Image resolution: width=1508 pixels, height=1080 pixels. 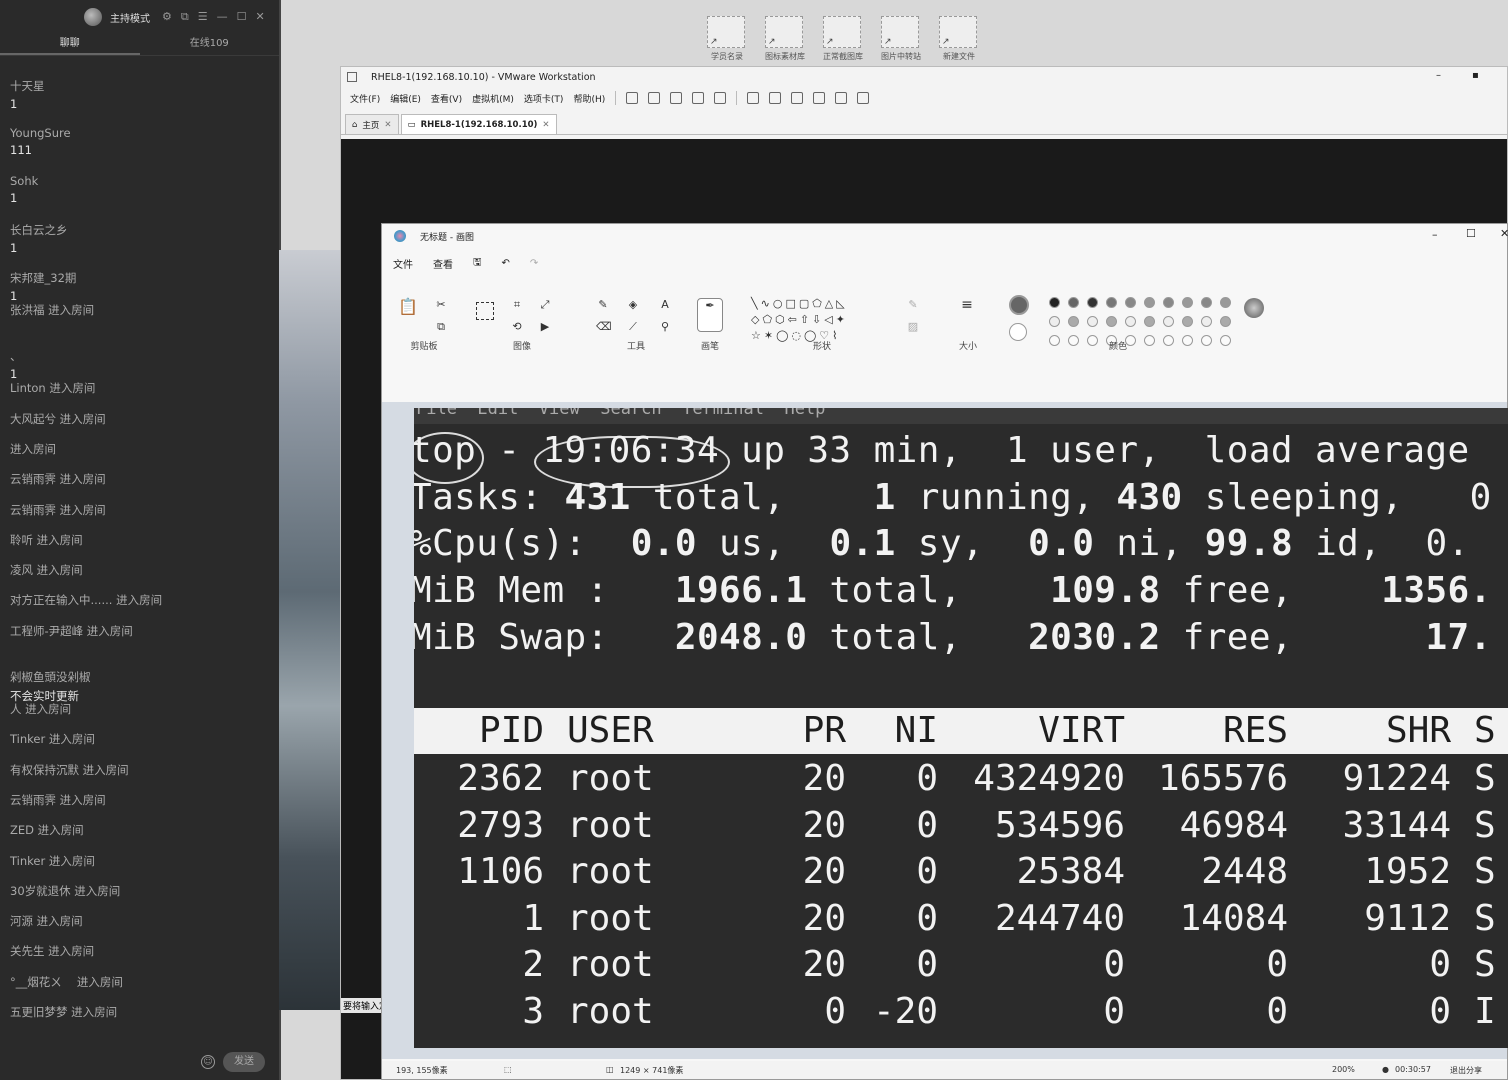 I want to click on desktop-shortcut: 学员名录, so click(x=727, y=39).